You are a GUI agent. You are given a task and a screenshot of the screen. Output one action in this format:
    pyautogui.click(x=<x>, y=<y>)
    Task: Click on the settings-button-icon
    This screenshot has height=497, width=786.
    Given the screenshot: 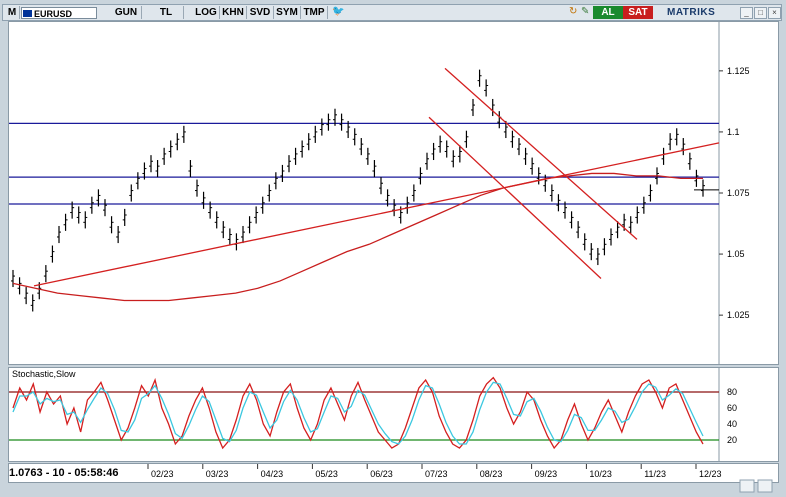 What is the action you would take?
    pyautogui.click(x=765, y=486)
    